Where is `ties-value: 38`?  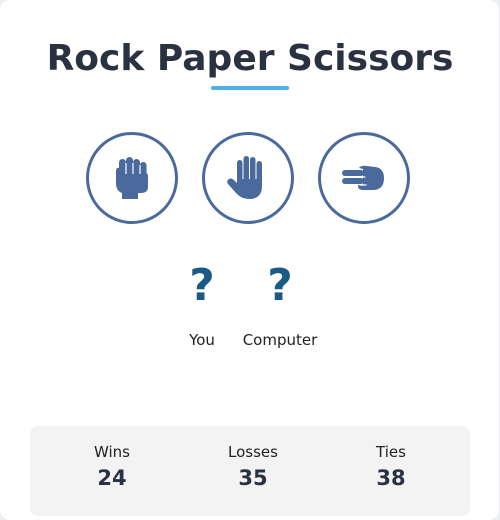 ties-value: 38 is located at coordinates (391, 478).